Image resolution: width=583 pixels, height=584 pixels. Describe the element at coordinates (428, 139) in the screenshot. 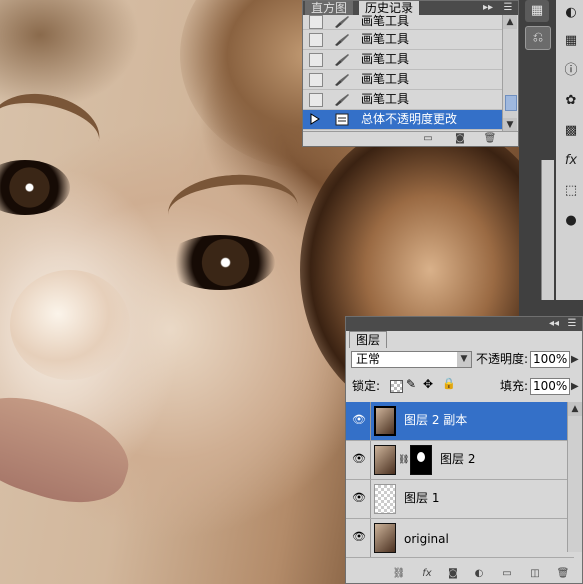

I see `new-document-icon: ▭` at that location.